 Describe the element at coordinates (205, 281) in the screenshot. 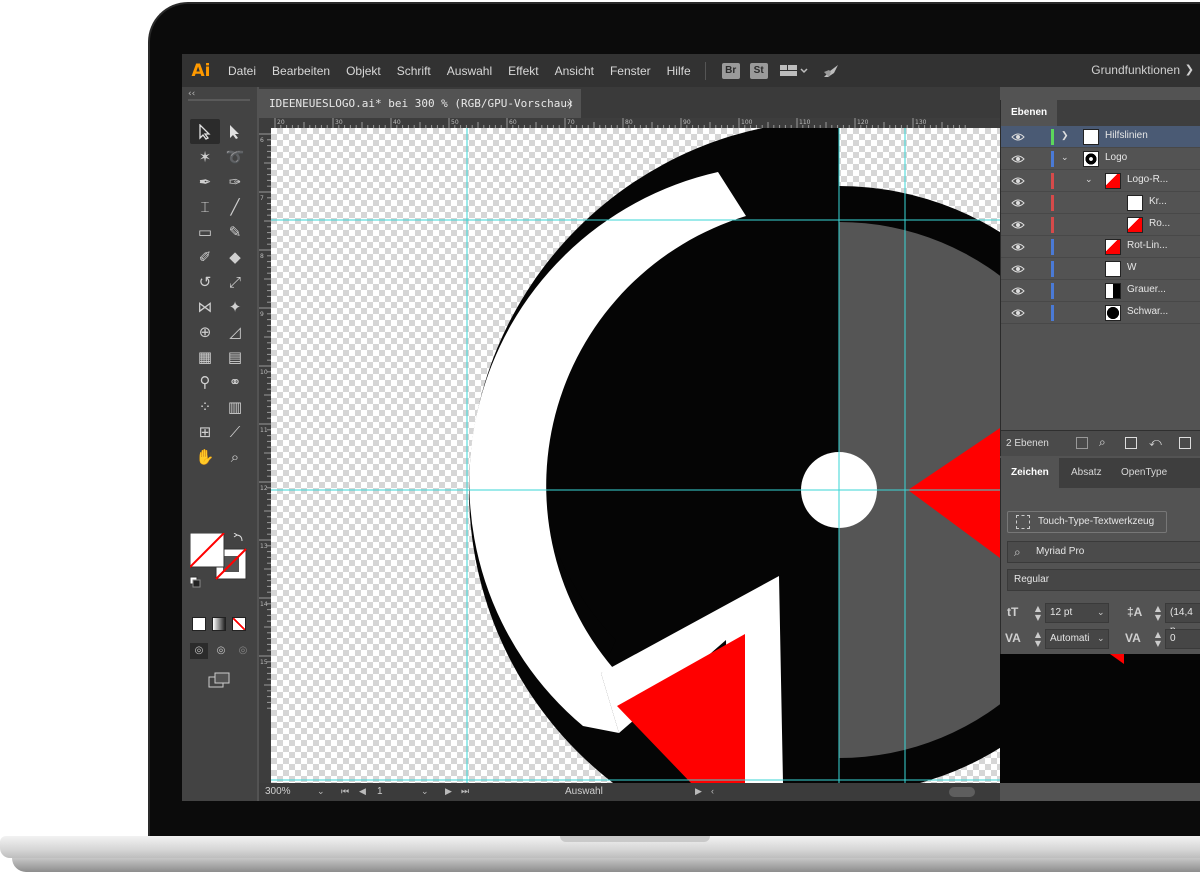

I see `rotate-tool-icon: ↺` at that location.